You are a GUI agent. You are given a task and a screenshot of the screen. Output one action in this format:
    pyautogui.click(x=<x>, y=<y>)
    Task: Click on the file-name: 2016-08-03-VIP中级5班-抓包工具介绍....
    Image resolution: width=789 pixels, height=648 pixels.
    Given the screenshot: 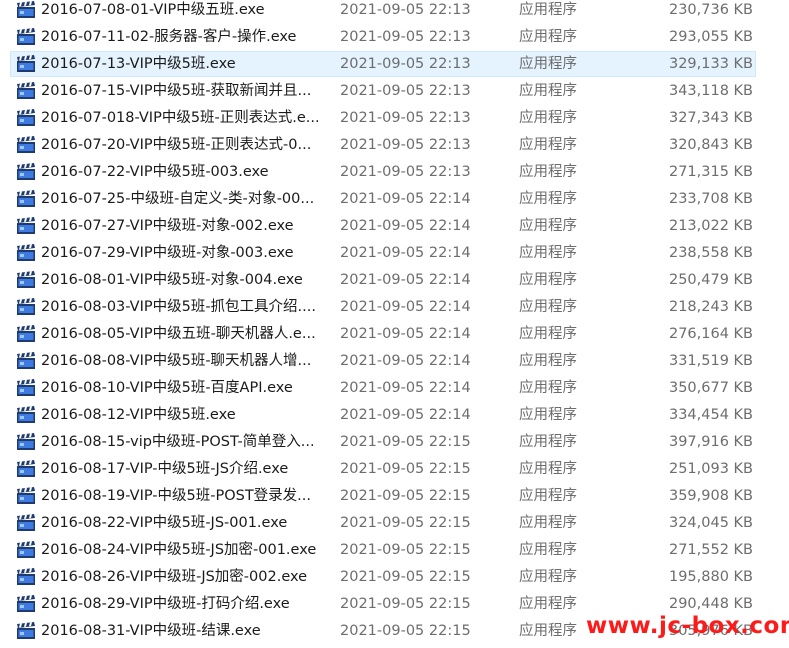 What is the action you would take?
    pyautogui.click(x=178, y=307)
    